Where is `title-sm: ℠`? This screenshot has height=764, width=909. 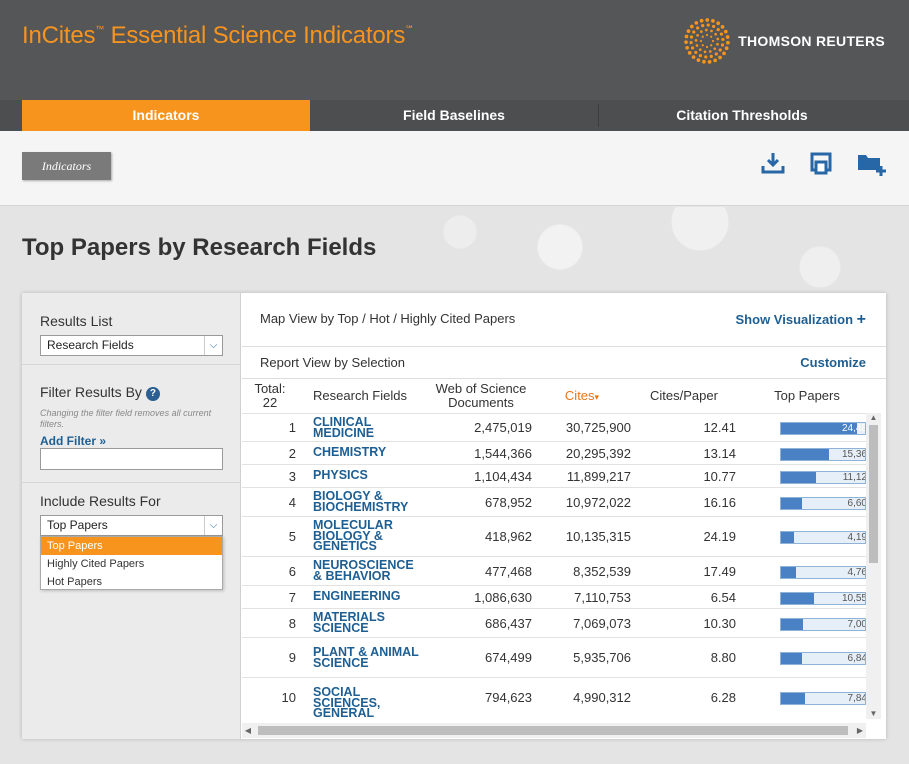 title-sm: ℠ is located at coordinates (410, 29).